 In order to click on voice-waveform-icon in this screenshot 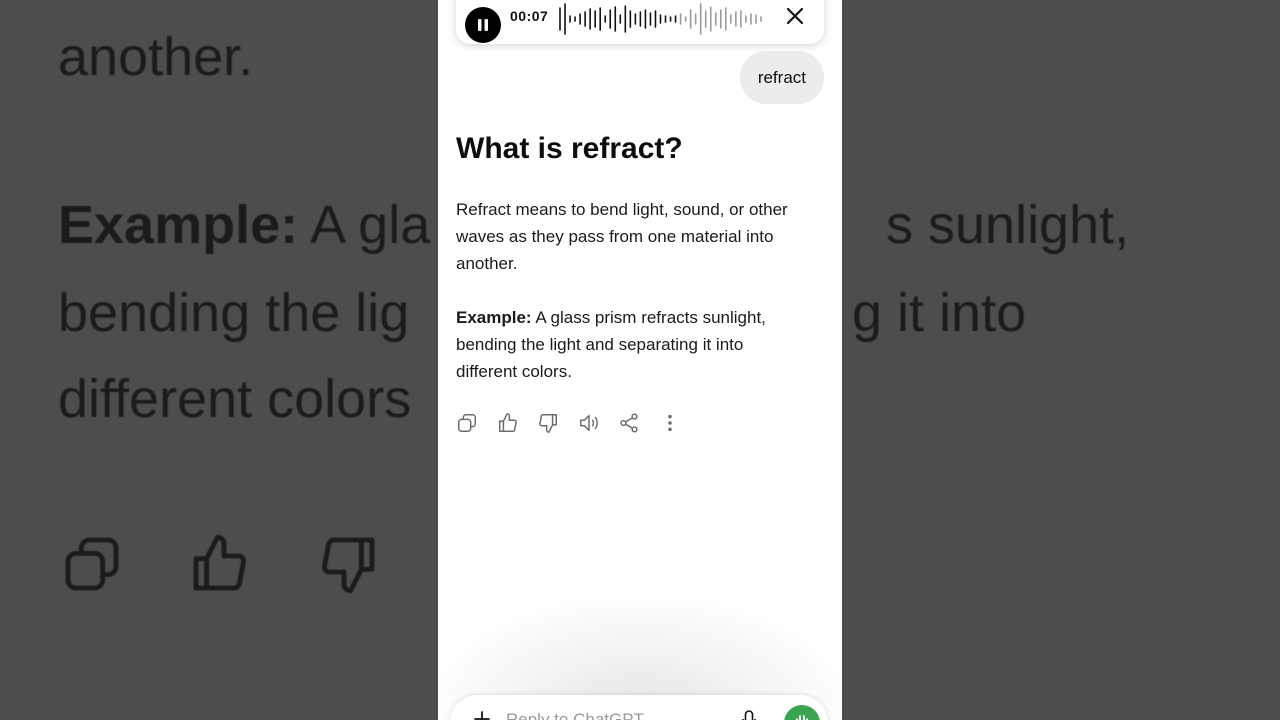, I will do `click(802, 717)`.